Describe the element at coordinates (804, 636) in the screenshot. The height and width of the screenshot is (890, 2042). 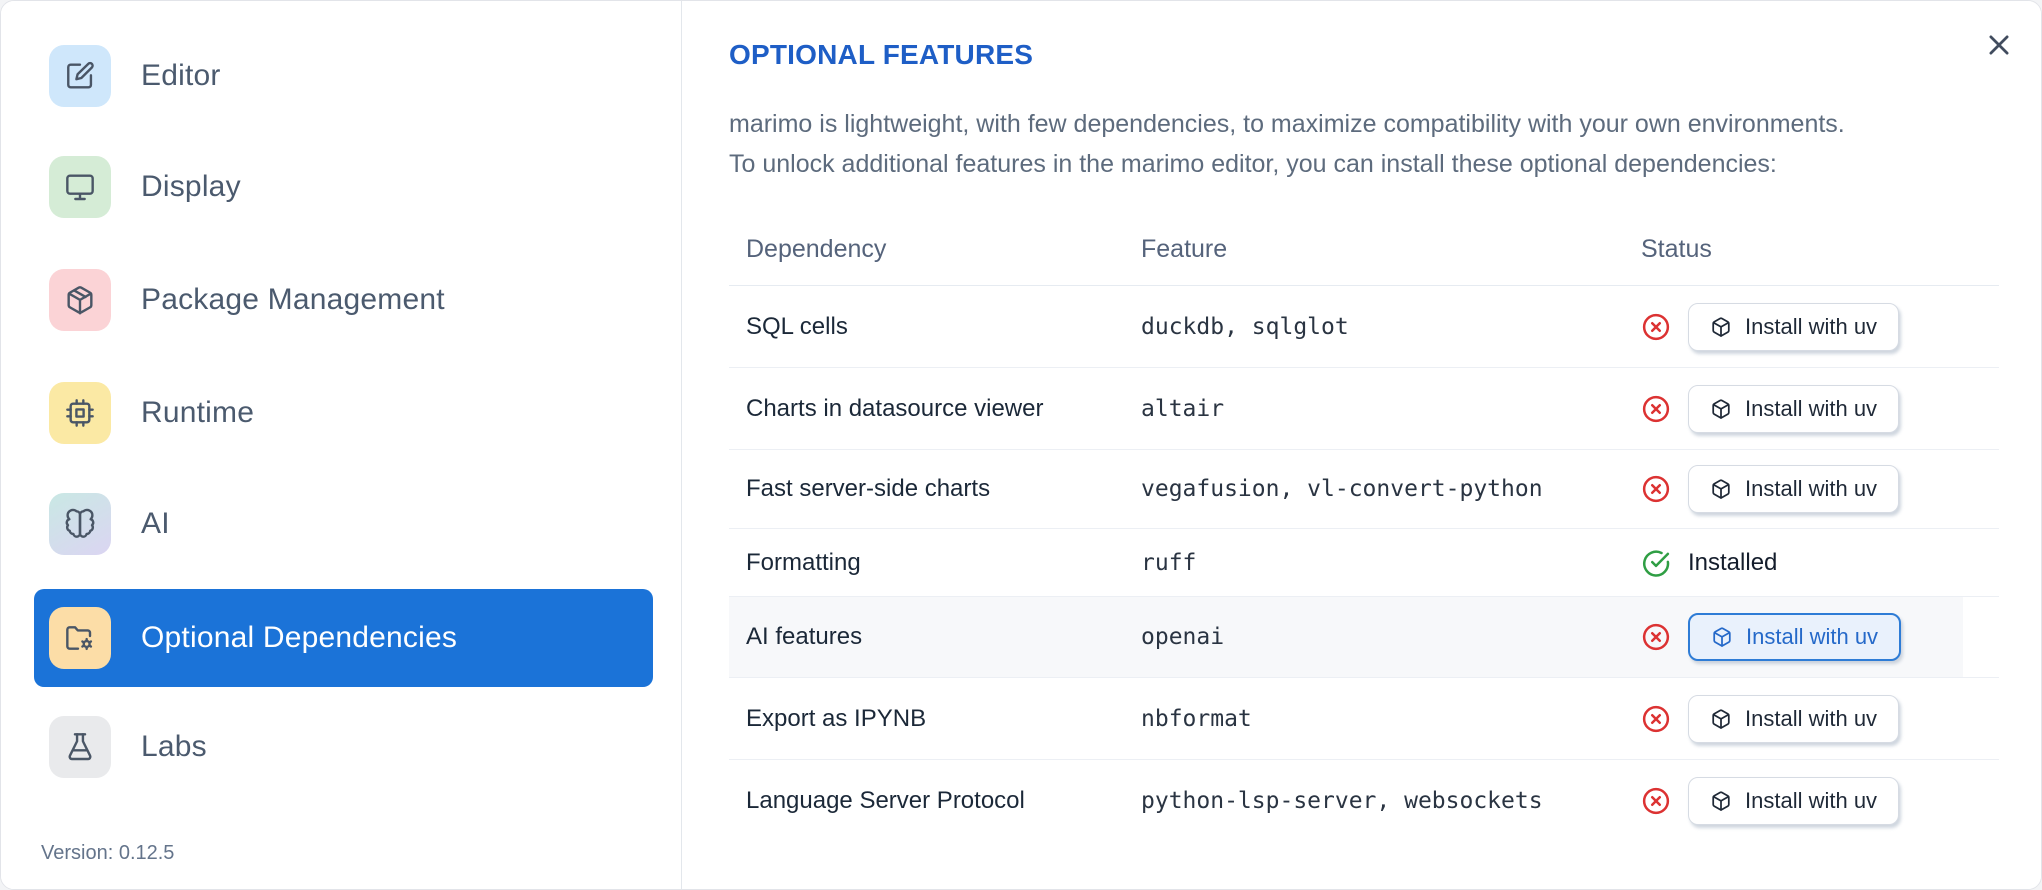
I see `dependency-name: AI features` at that location.